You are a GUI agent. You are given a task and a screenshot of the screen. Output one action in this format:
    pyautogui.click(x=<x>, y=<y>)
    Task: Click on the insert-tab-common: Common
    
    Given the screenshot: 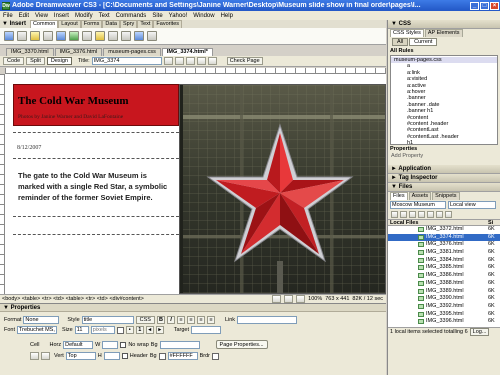 What is the action you would take?
    pyautogui.click(x=44, y=24)
    